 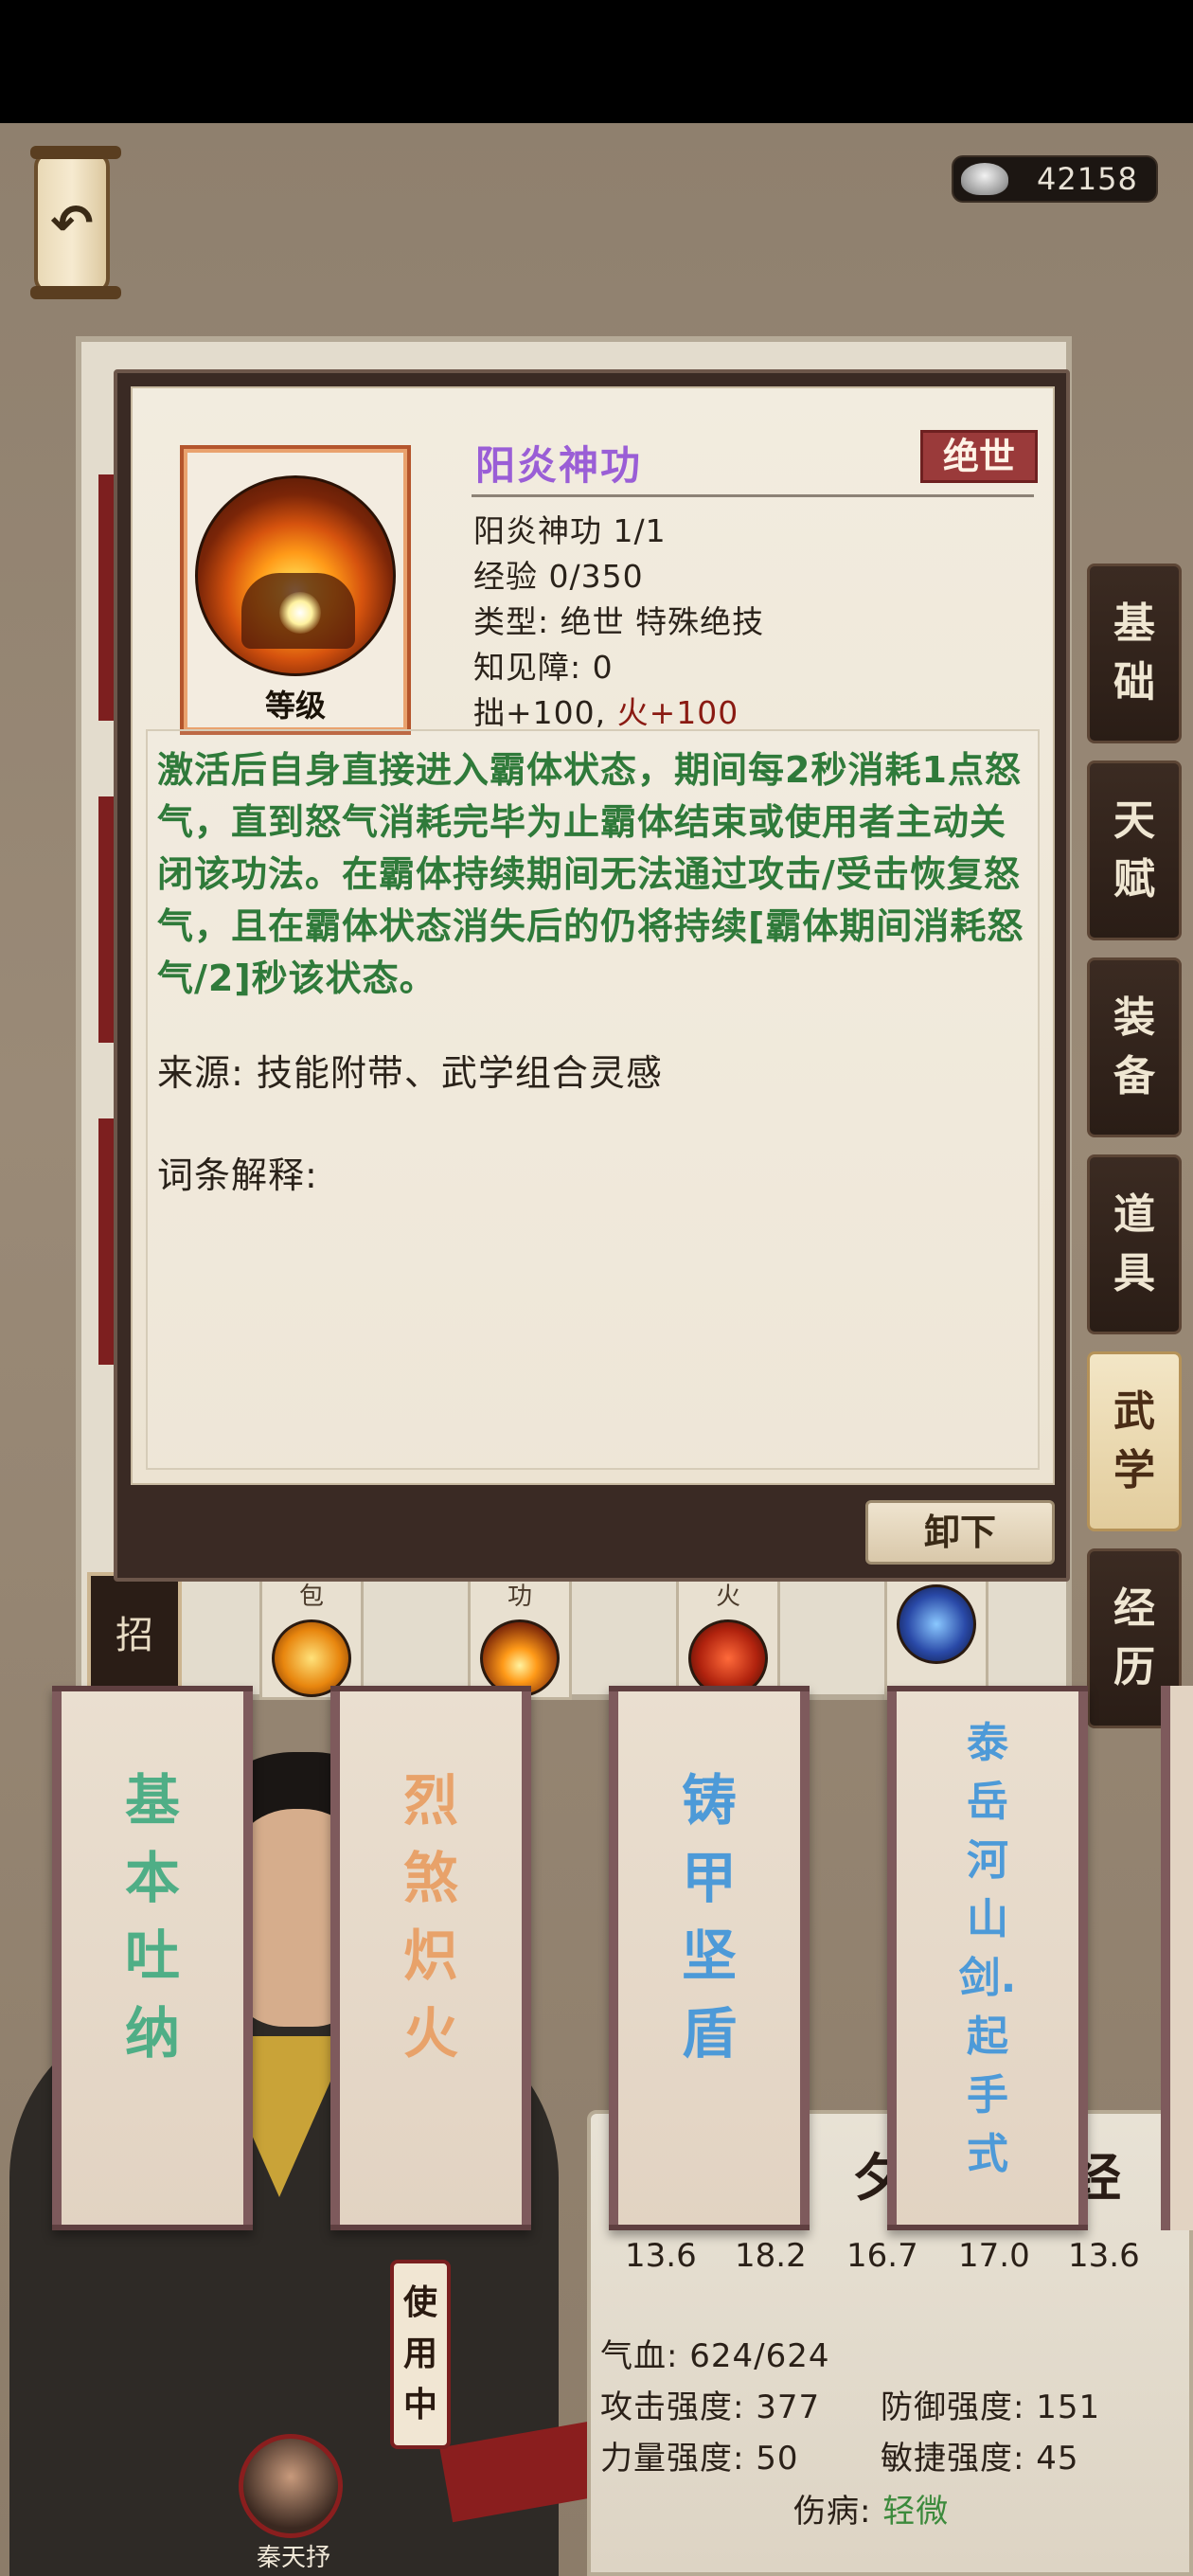 I want to click on currency-display: 42158, so click(x=1055, y=179).